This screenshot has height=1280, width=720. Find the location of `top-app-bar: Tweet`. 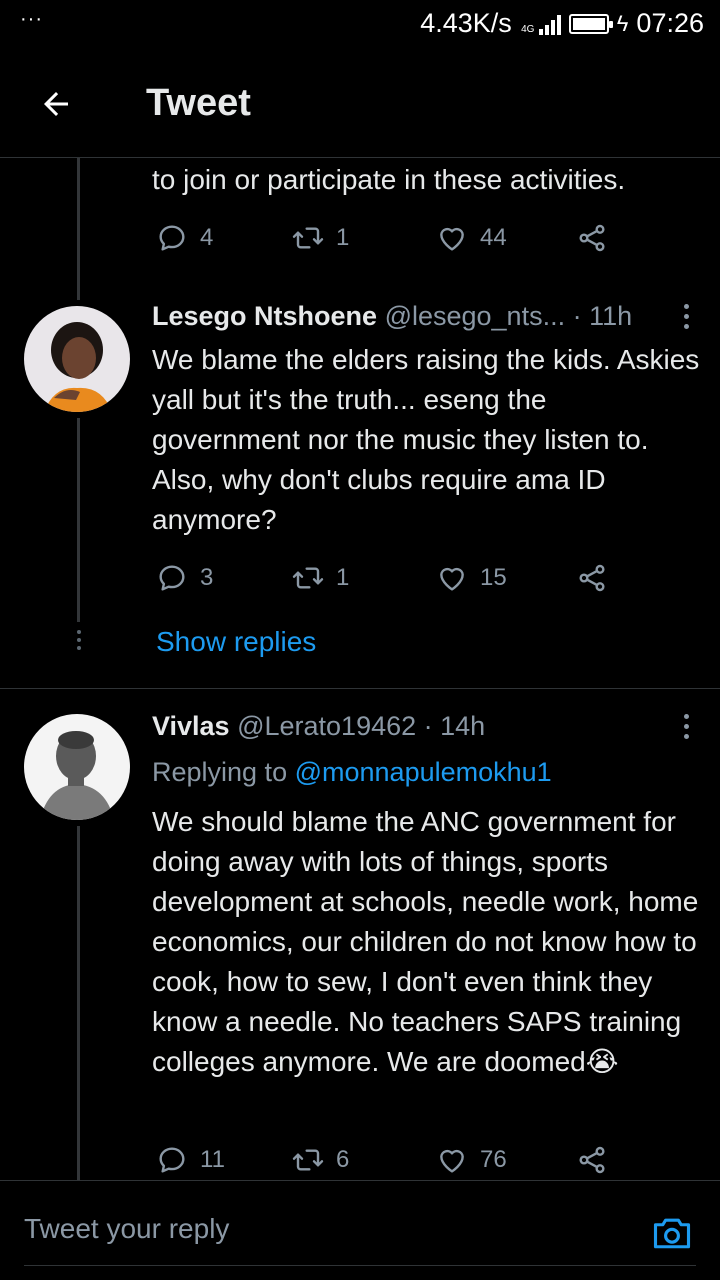

top-app-bar: Tweet is located at coordinates (360, 109).